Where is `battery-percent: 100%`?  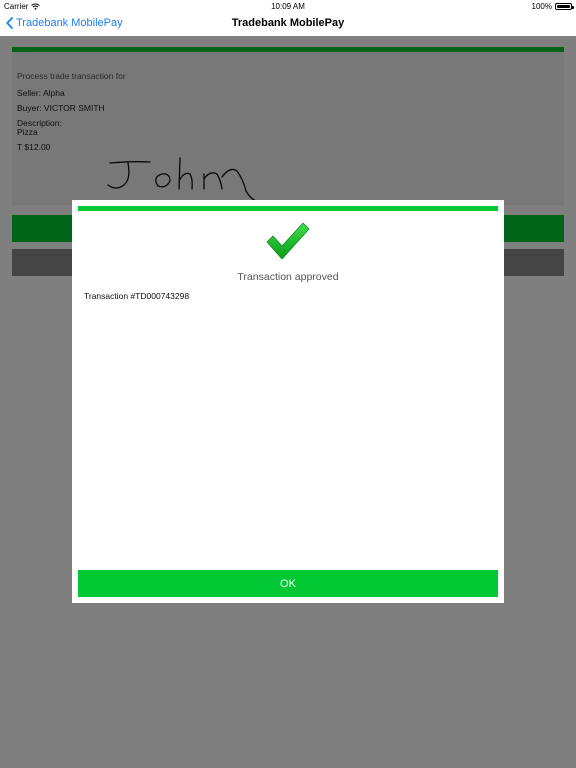
battery-percent: 100% is located at coordinates (541, 6).